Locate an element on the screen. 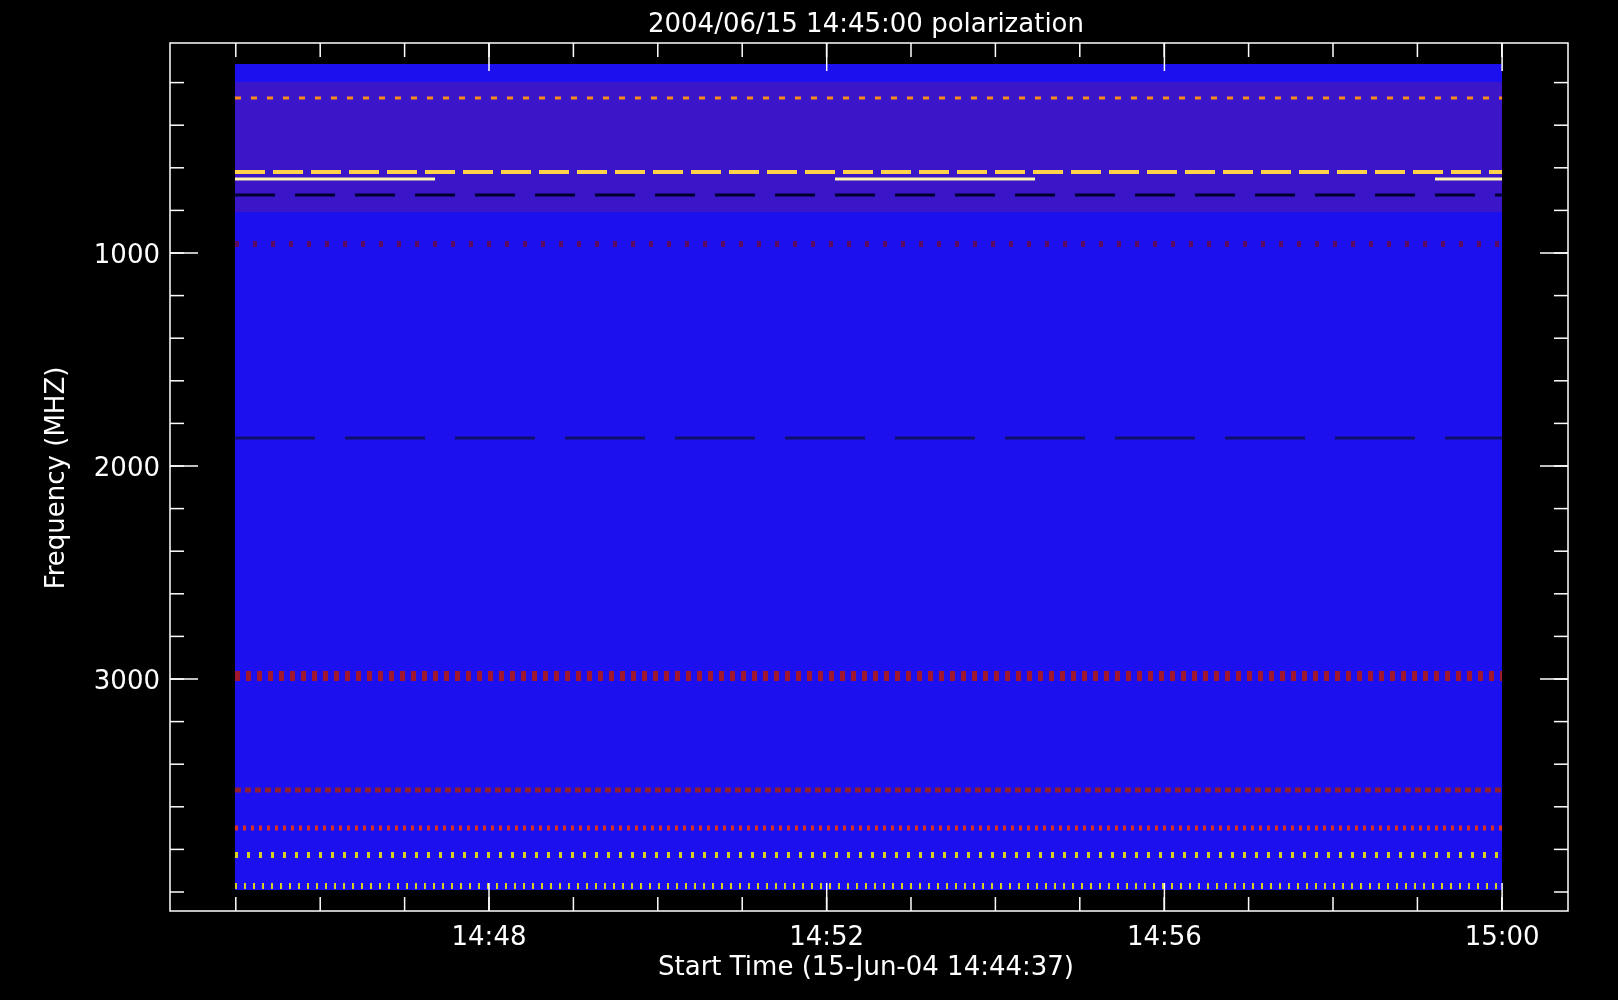 The height and width of the screenshot is (1000, 1618). y-tick-label: 2000 is located at coordinates (126, 467).